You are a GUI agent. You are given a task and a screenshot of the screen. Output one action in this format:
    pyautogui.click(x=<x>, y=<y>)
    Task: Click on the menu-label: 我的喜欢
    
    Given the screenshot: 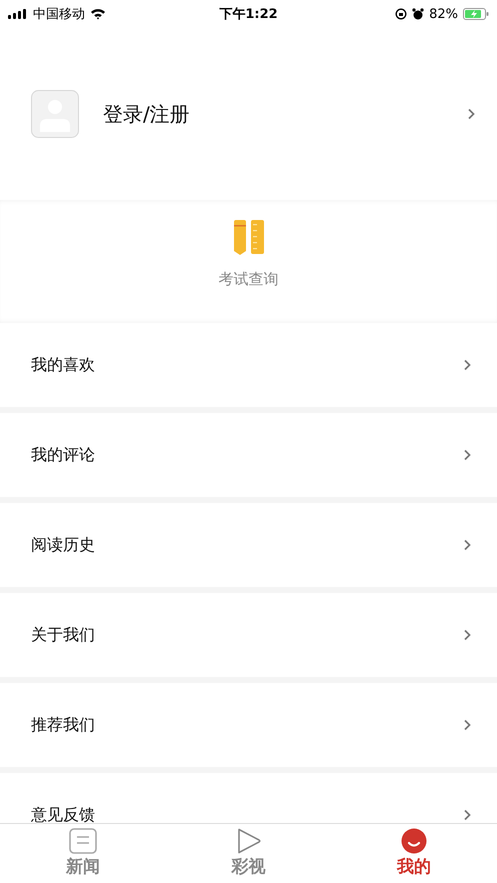 What is the action you would take?
    pyautogui.click(x=63, y=365)
    